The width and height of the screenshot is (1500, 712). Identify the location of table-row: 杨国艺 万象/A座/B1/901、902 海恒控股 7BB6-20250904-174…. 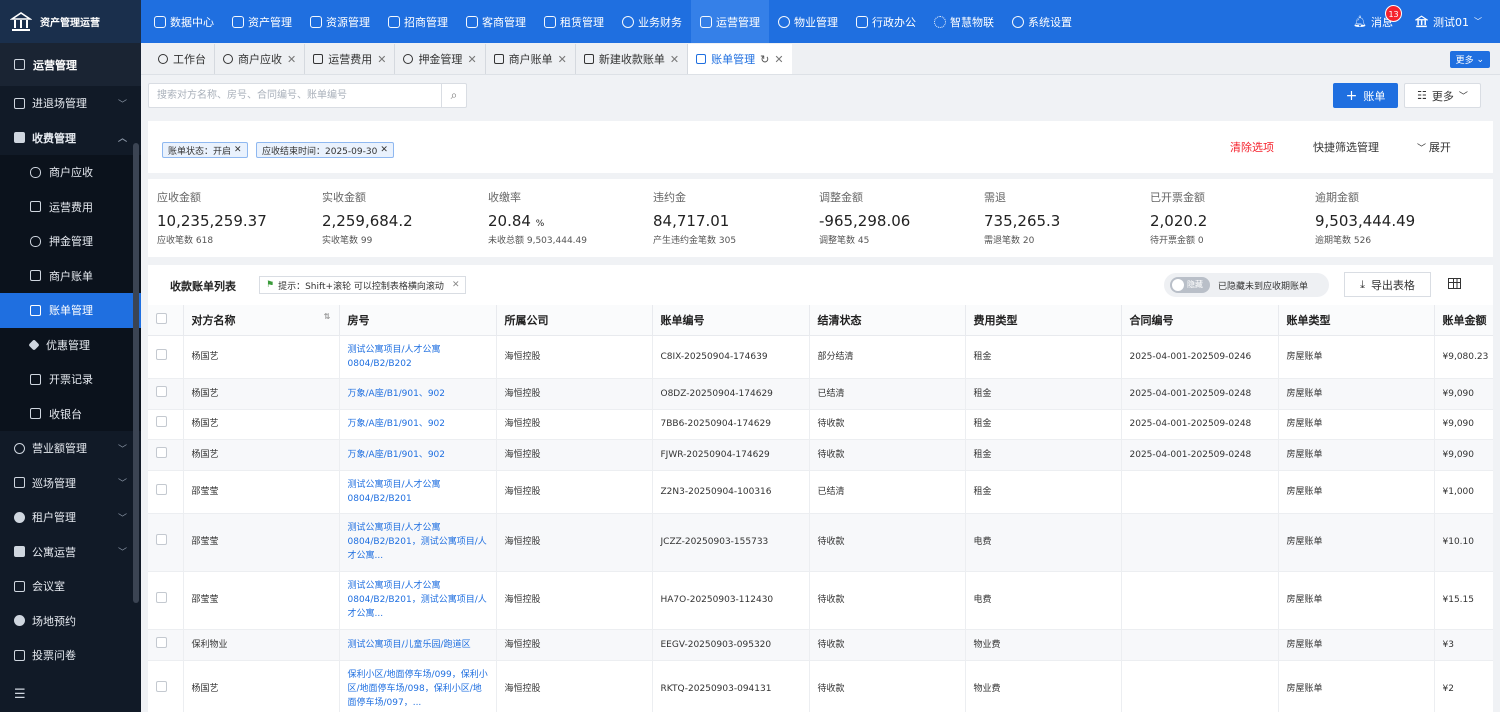
(820, 424).